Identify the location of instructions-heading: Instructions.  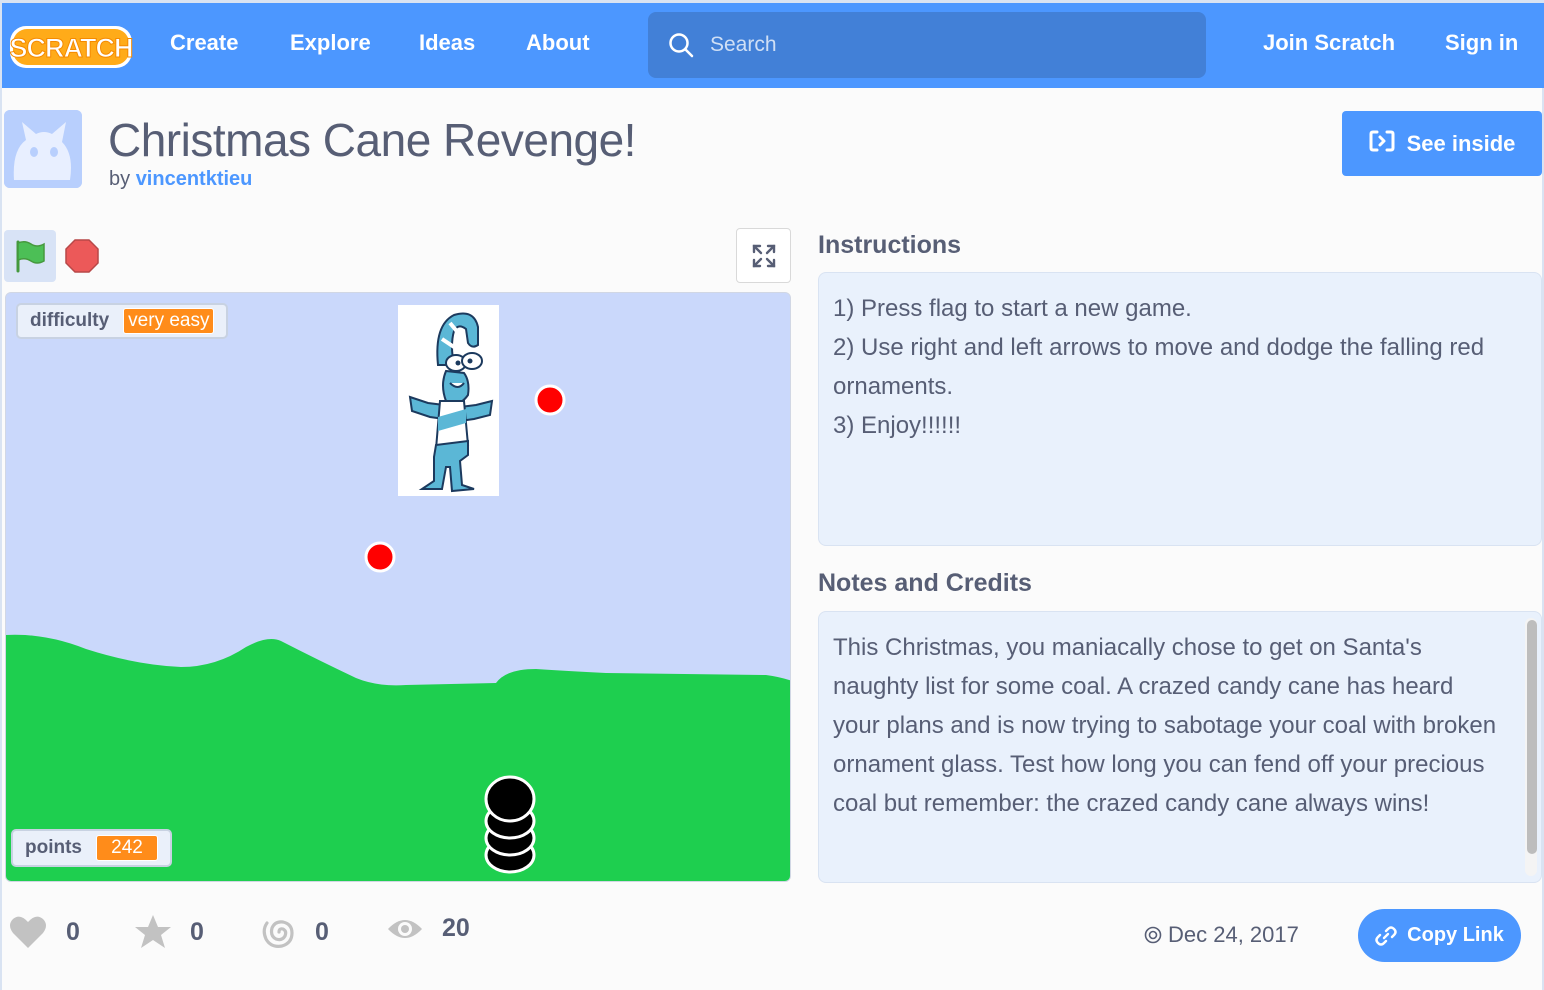
(890, 245).